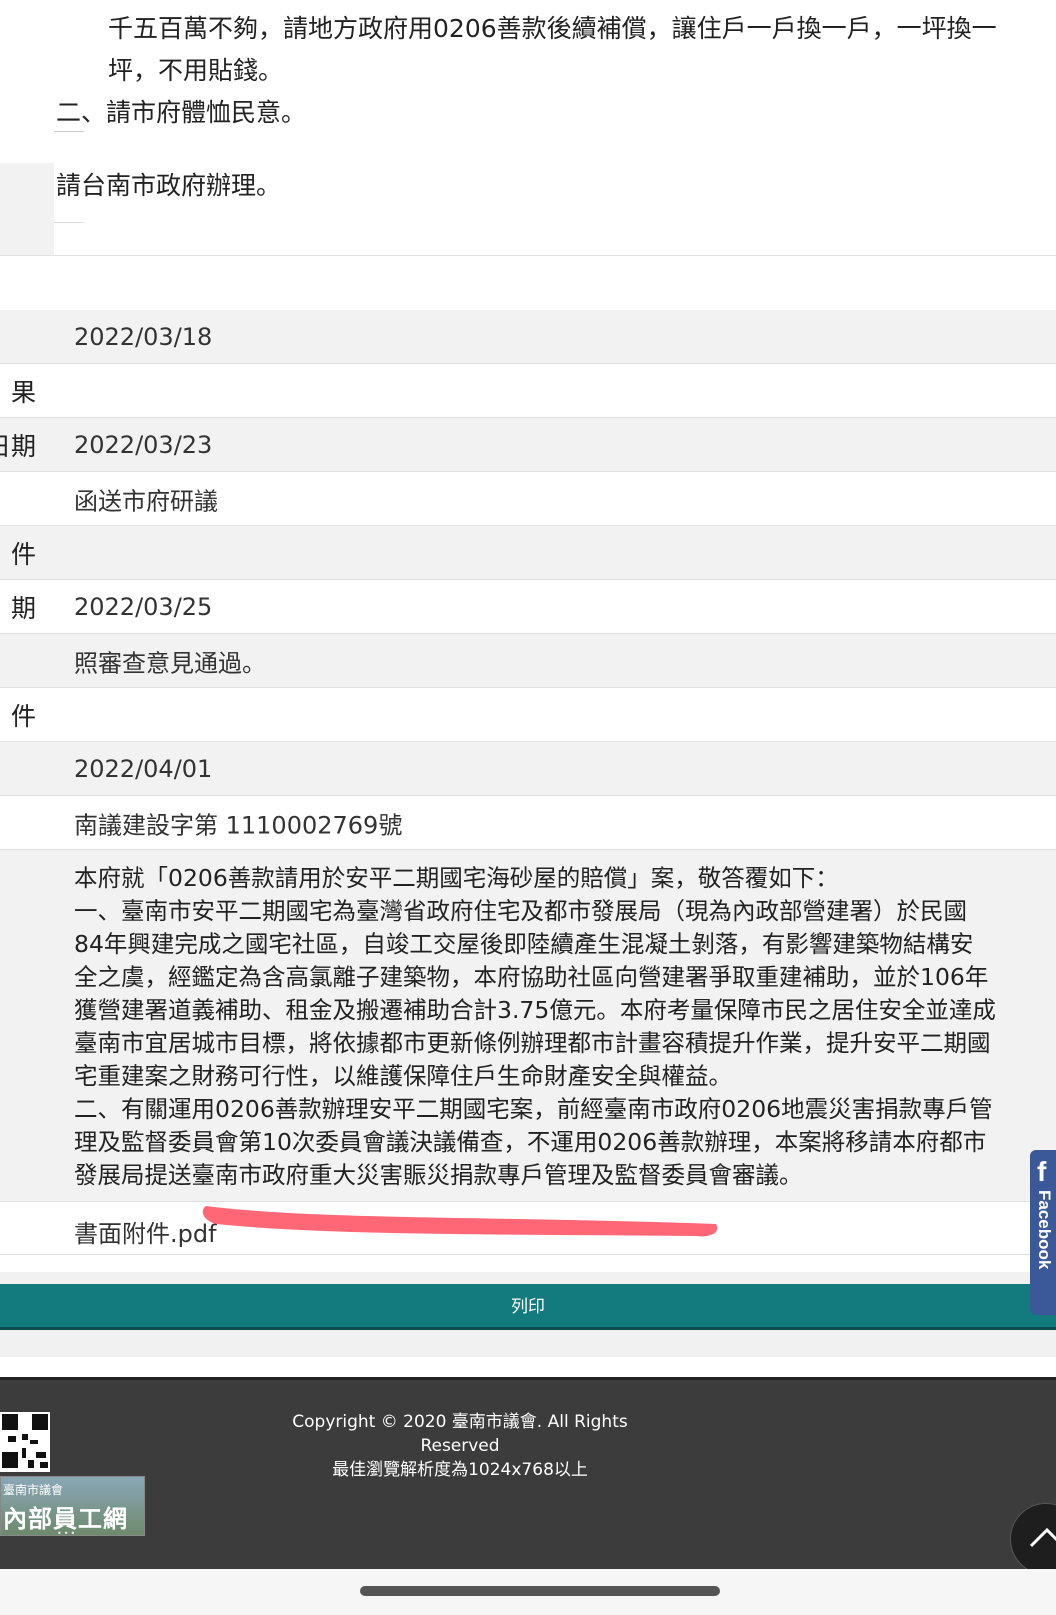  I want to click on red-annotation-stroke, so click(460, 1221).